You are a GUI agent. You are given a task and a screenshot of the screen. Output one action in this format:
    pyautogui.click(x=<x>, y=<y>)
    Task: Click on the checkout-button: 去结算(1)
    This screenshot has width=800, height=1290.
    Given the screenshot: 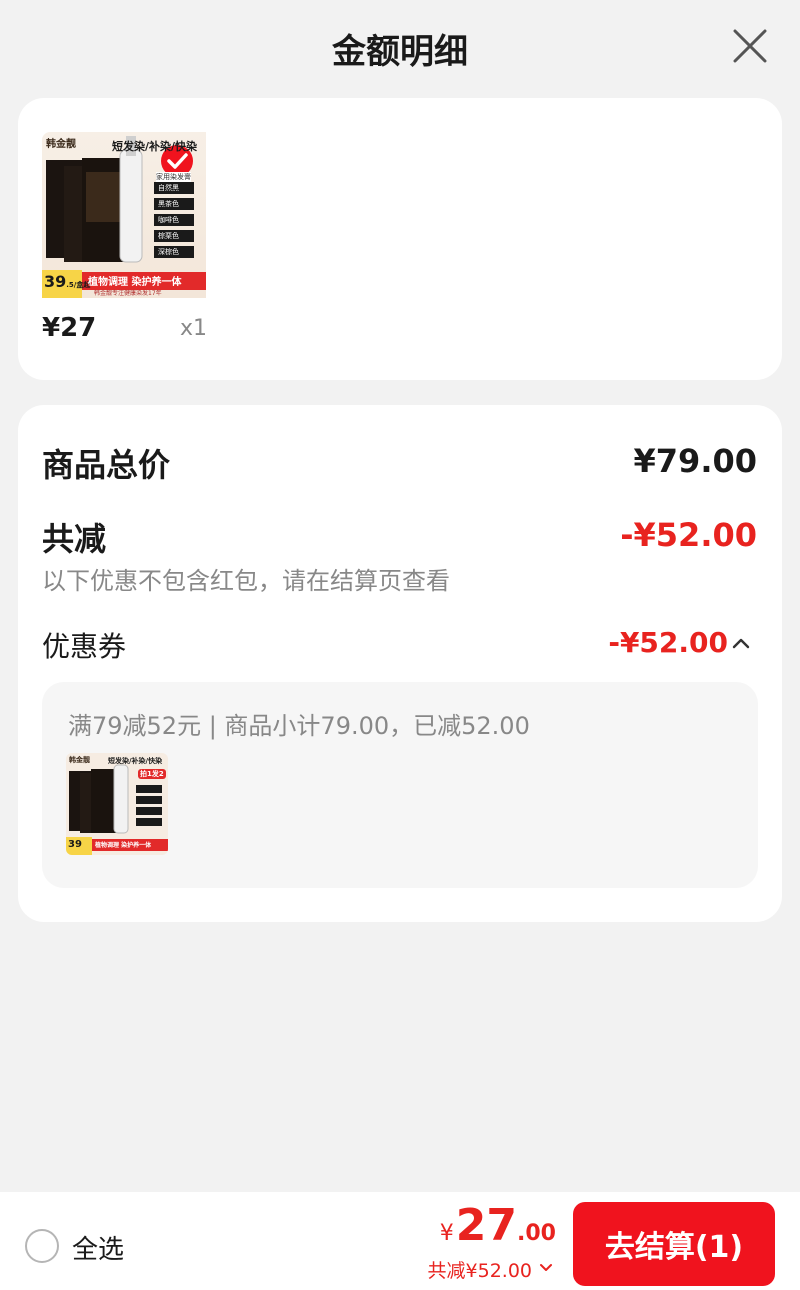 What is the action you would take?
    pyautogui.click(x=674, y=1244)
    